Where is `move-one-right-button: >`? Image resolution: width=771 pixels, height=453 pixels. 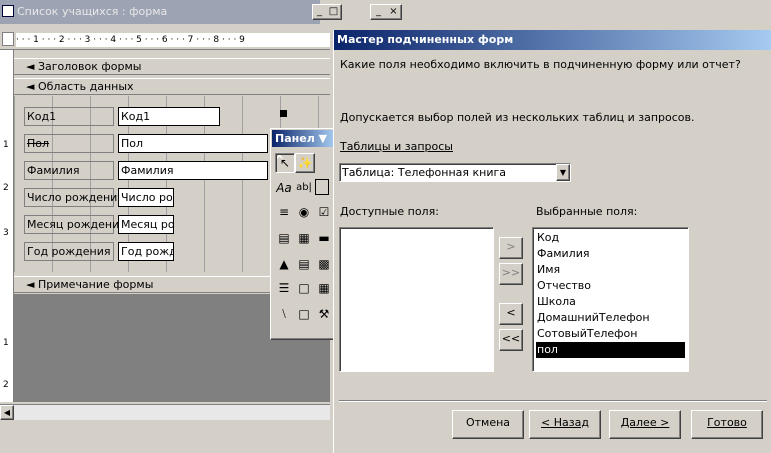 move-one-right-button: > is located at coordinates (511, 248).